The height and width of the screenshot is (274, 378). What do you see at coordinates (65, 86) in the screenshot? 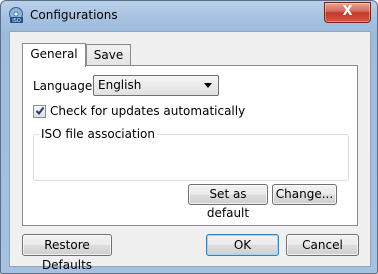
I see `language-label: Language:` at bounding box center [65, 86].